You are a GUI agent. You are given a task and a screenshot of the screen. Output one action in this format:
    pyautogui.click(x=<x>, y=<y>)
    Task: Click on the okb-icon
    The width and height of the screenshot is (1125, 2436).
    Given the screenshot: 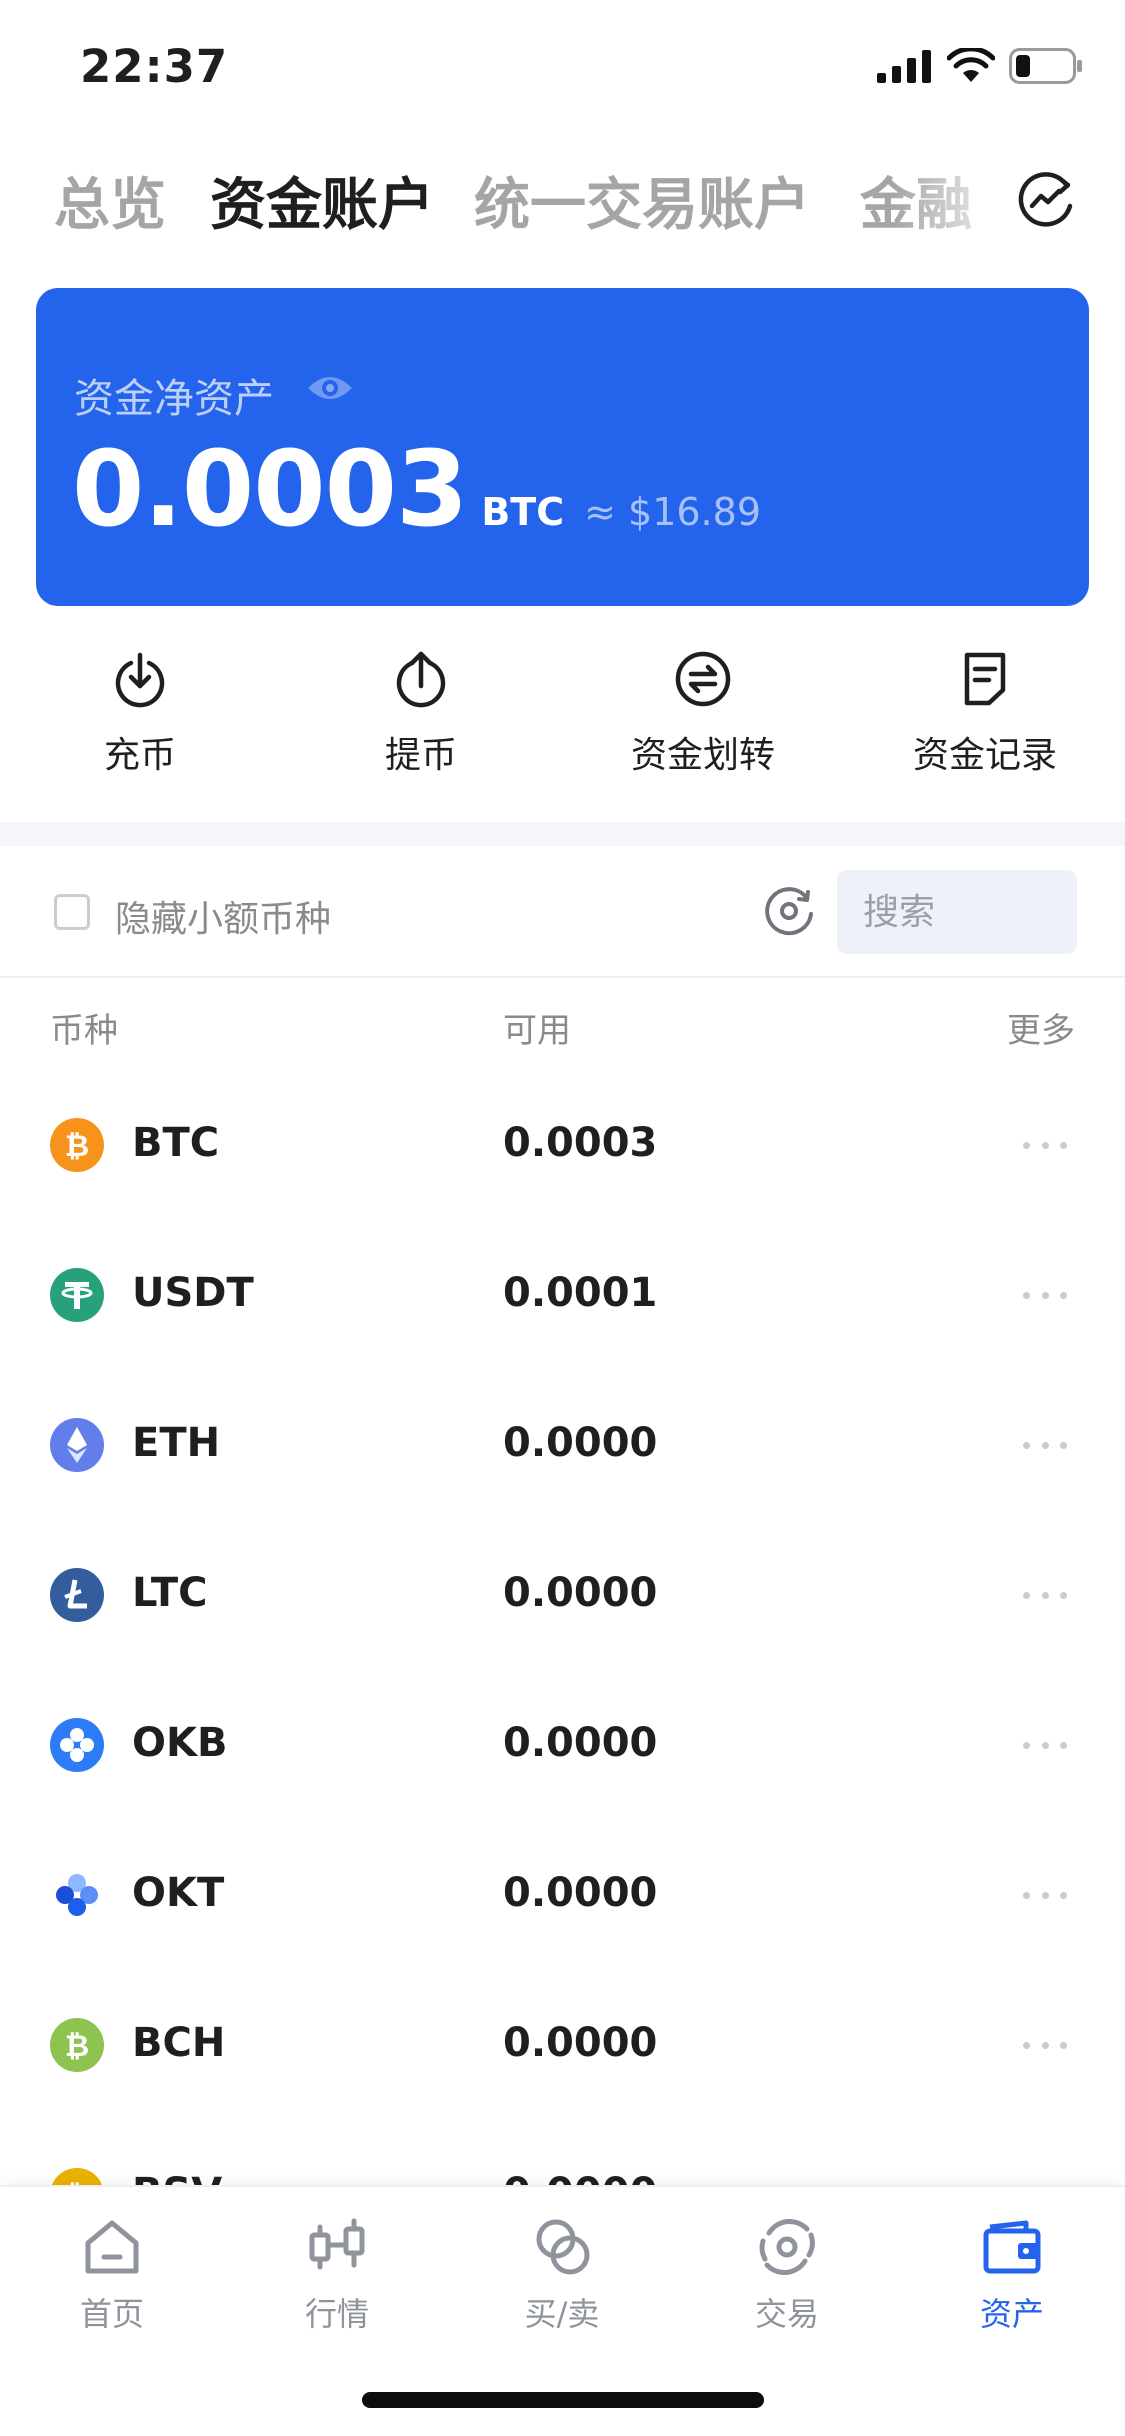 What is the action you would take?
    pyautogui.click(x=77, y=1745)
    